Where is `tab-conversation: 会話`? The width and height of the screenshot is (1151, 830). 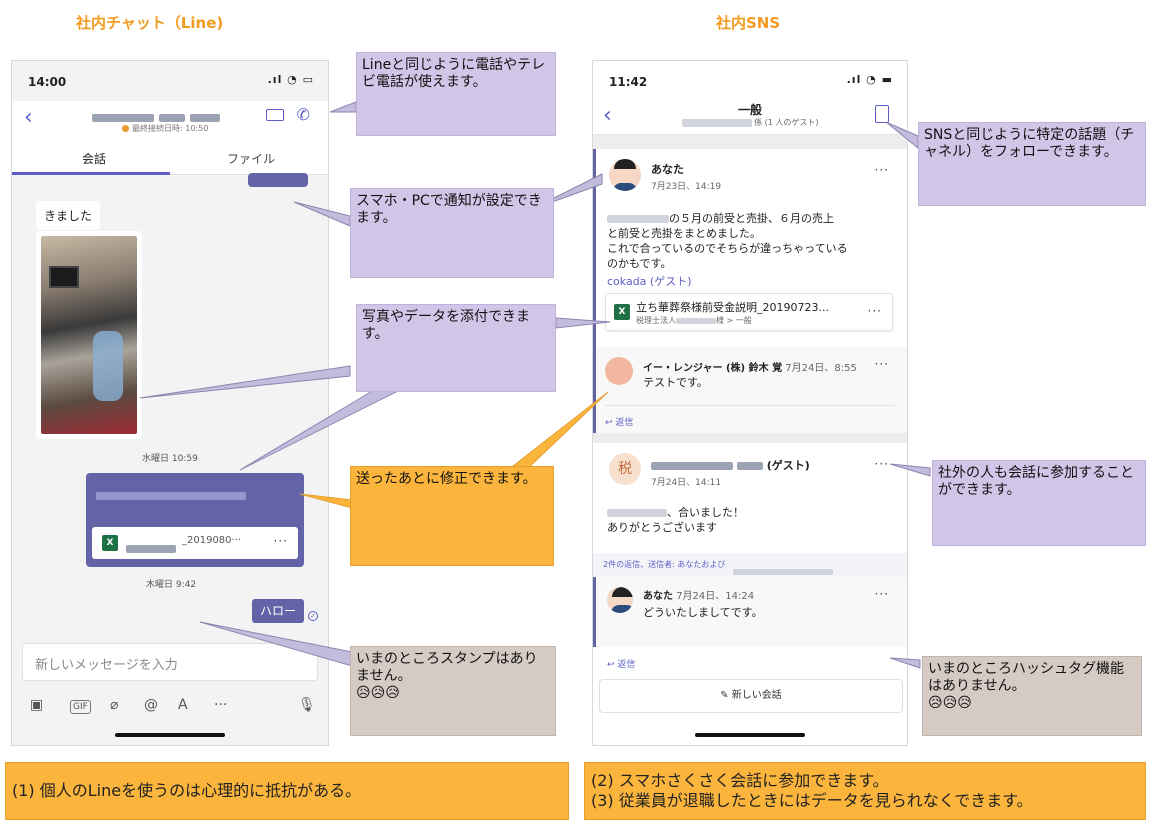
tab-conversation: 会話 is located at coordinates (94, 158).